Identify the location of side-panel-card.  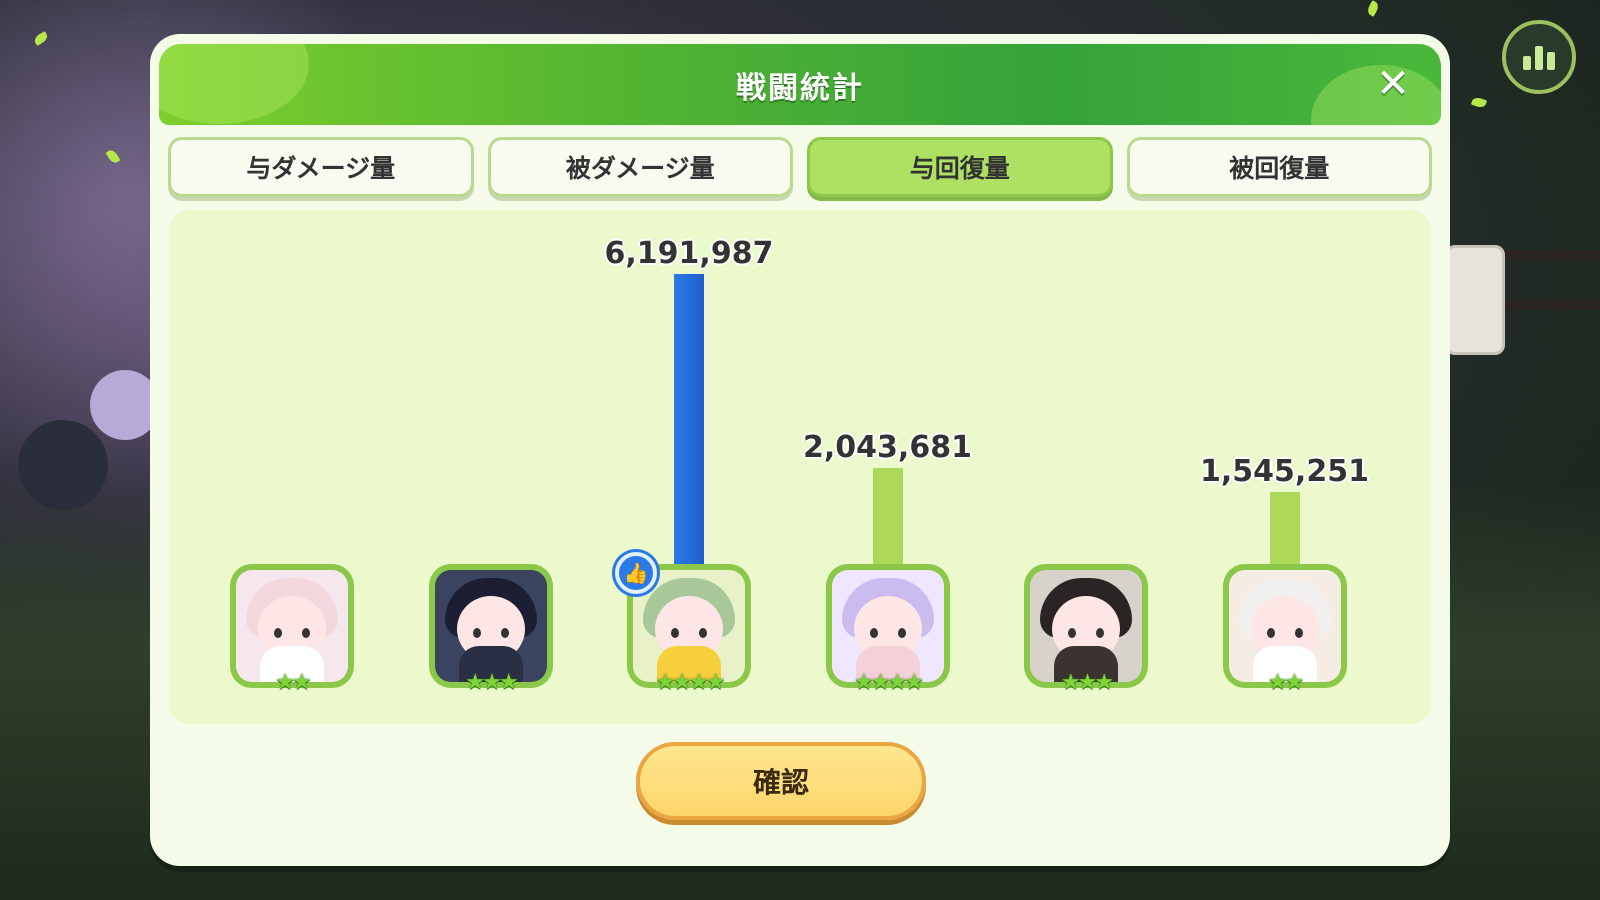
(1475, 300).